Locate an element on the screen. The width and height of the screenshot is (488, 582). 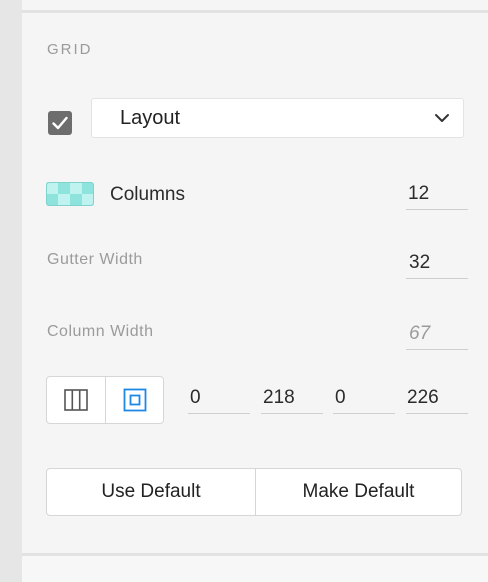
columns-icon is located at coordinates (76, 400).